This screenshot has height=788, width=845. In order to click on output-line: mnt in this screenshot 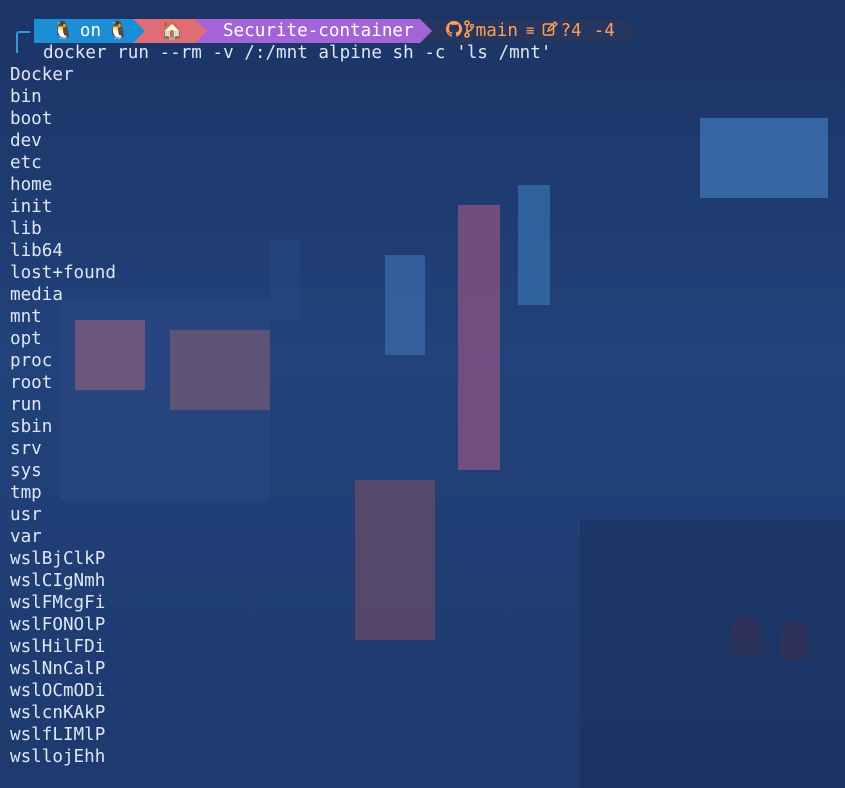, I will do `click(26, 317)`.